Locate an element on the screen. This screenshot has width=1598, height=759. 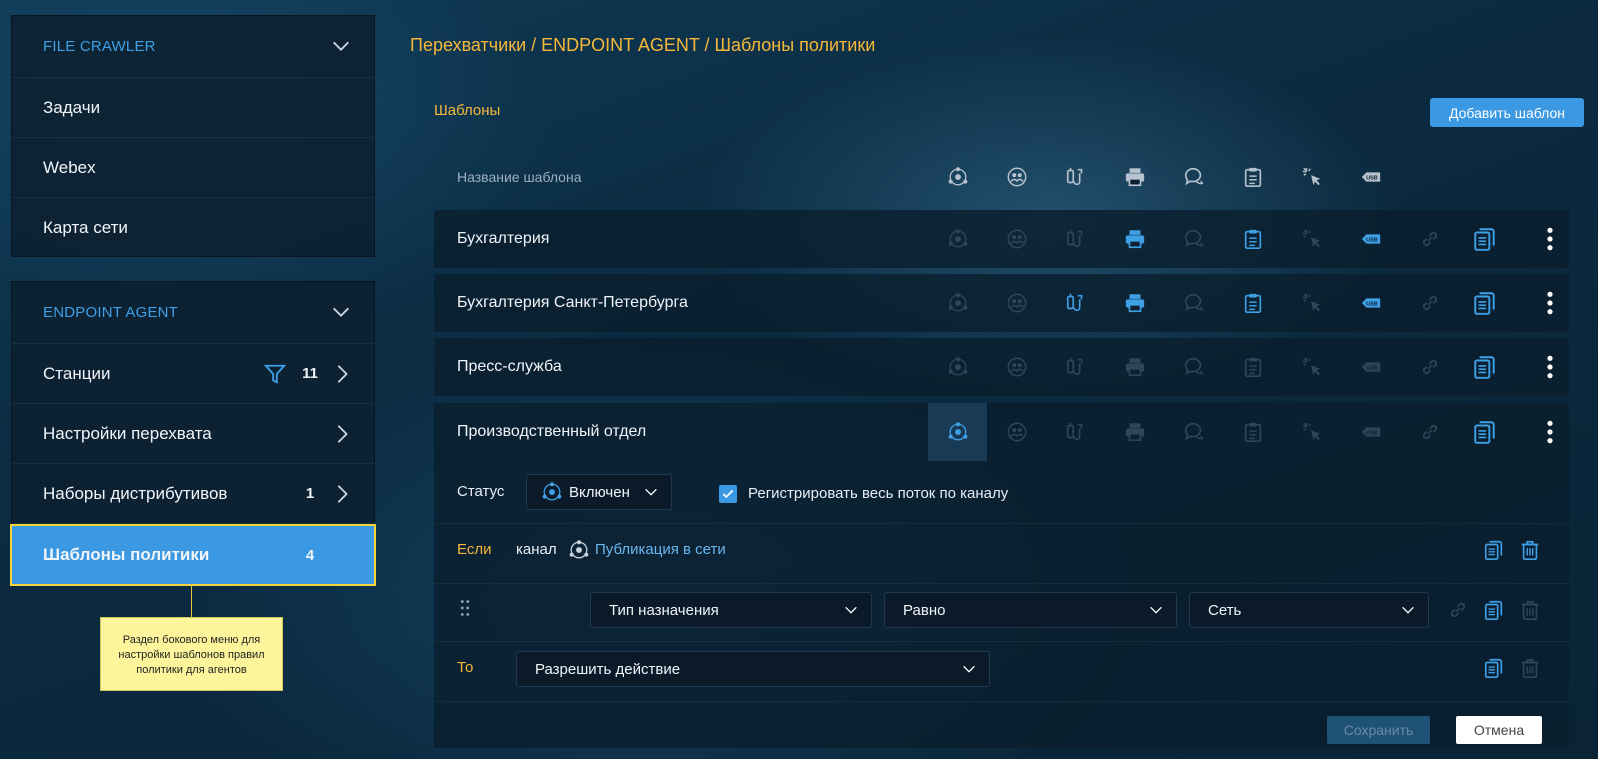
sidebar-item-policy-templates: Шаблоны политики 4 is located at coordinates (193, 555).